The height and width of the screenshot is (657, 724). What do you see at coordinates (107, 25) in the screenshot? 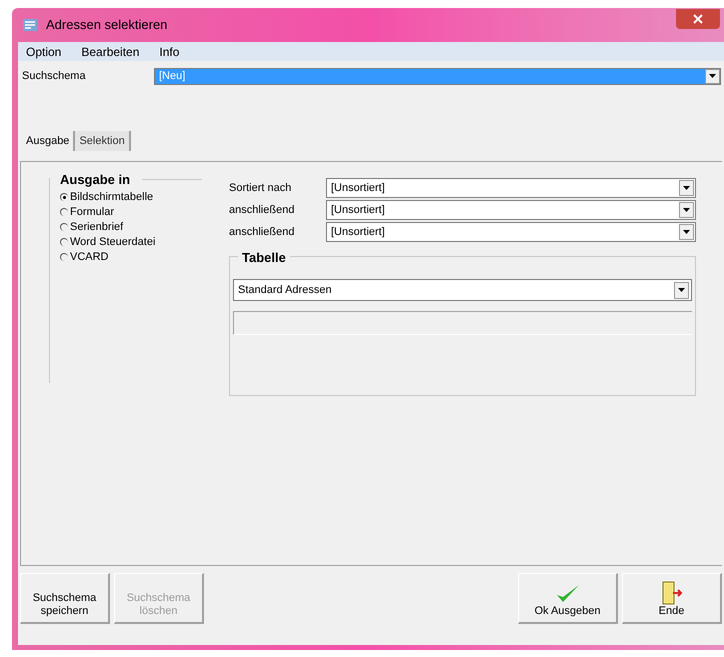
I see `window-title: Adressen selektieren` at bounding box center [107, 25].